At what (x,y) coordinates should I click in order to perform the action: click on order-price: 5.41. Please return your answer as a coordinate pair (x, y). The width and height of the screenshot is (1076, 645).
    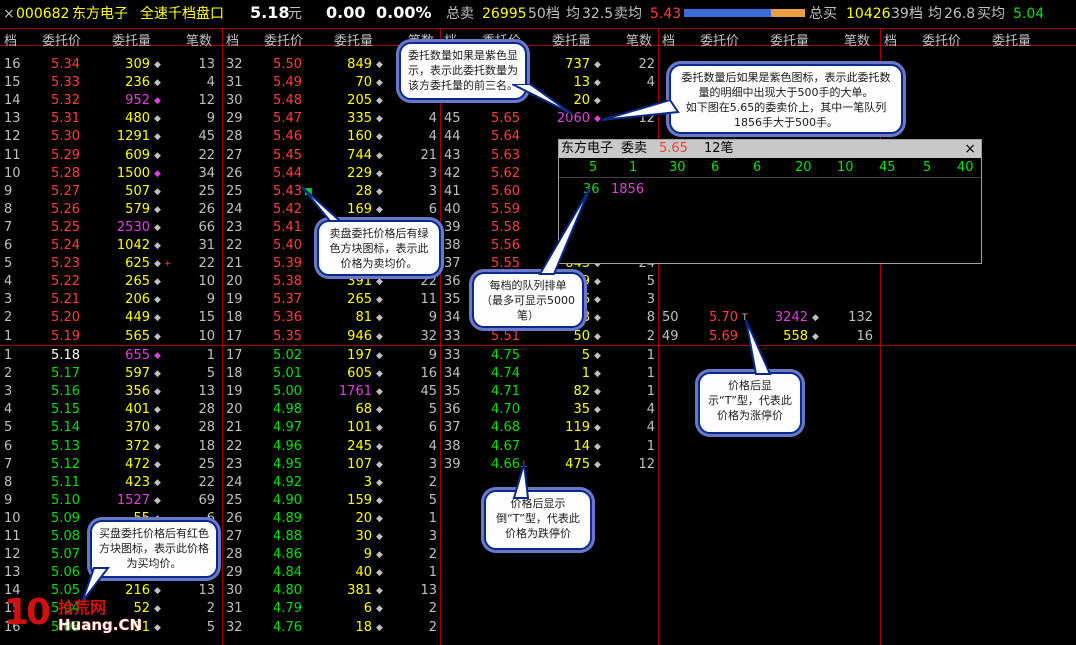
    Looking at the image, I should click on (287, 227).